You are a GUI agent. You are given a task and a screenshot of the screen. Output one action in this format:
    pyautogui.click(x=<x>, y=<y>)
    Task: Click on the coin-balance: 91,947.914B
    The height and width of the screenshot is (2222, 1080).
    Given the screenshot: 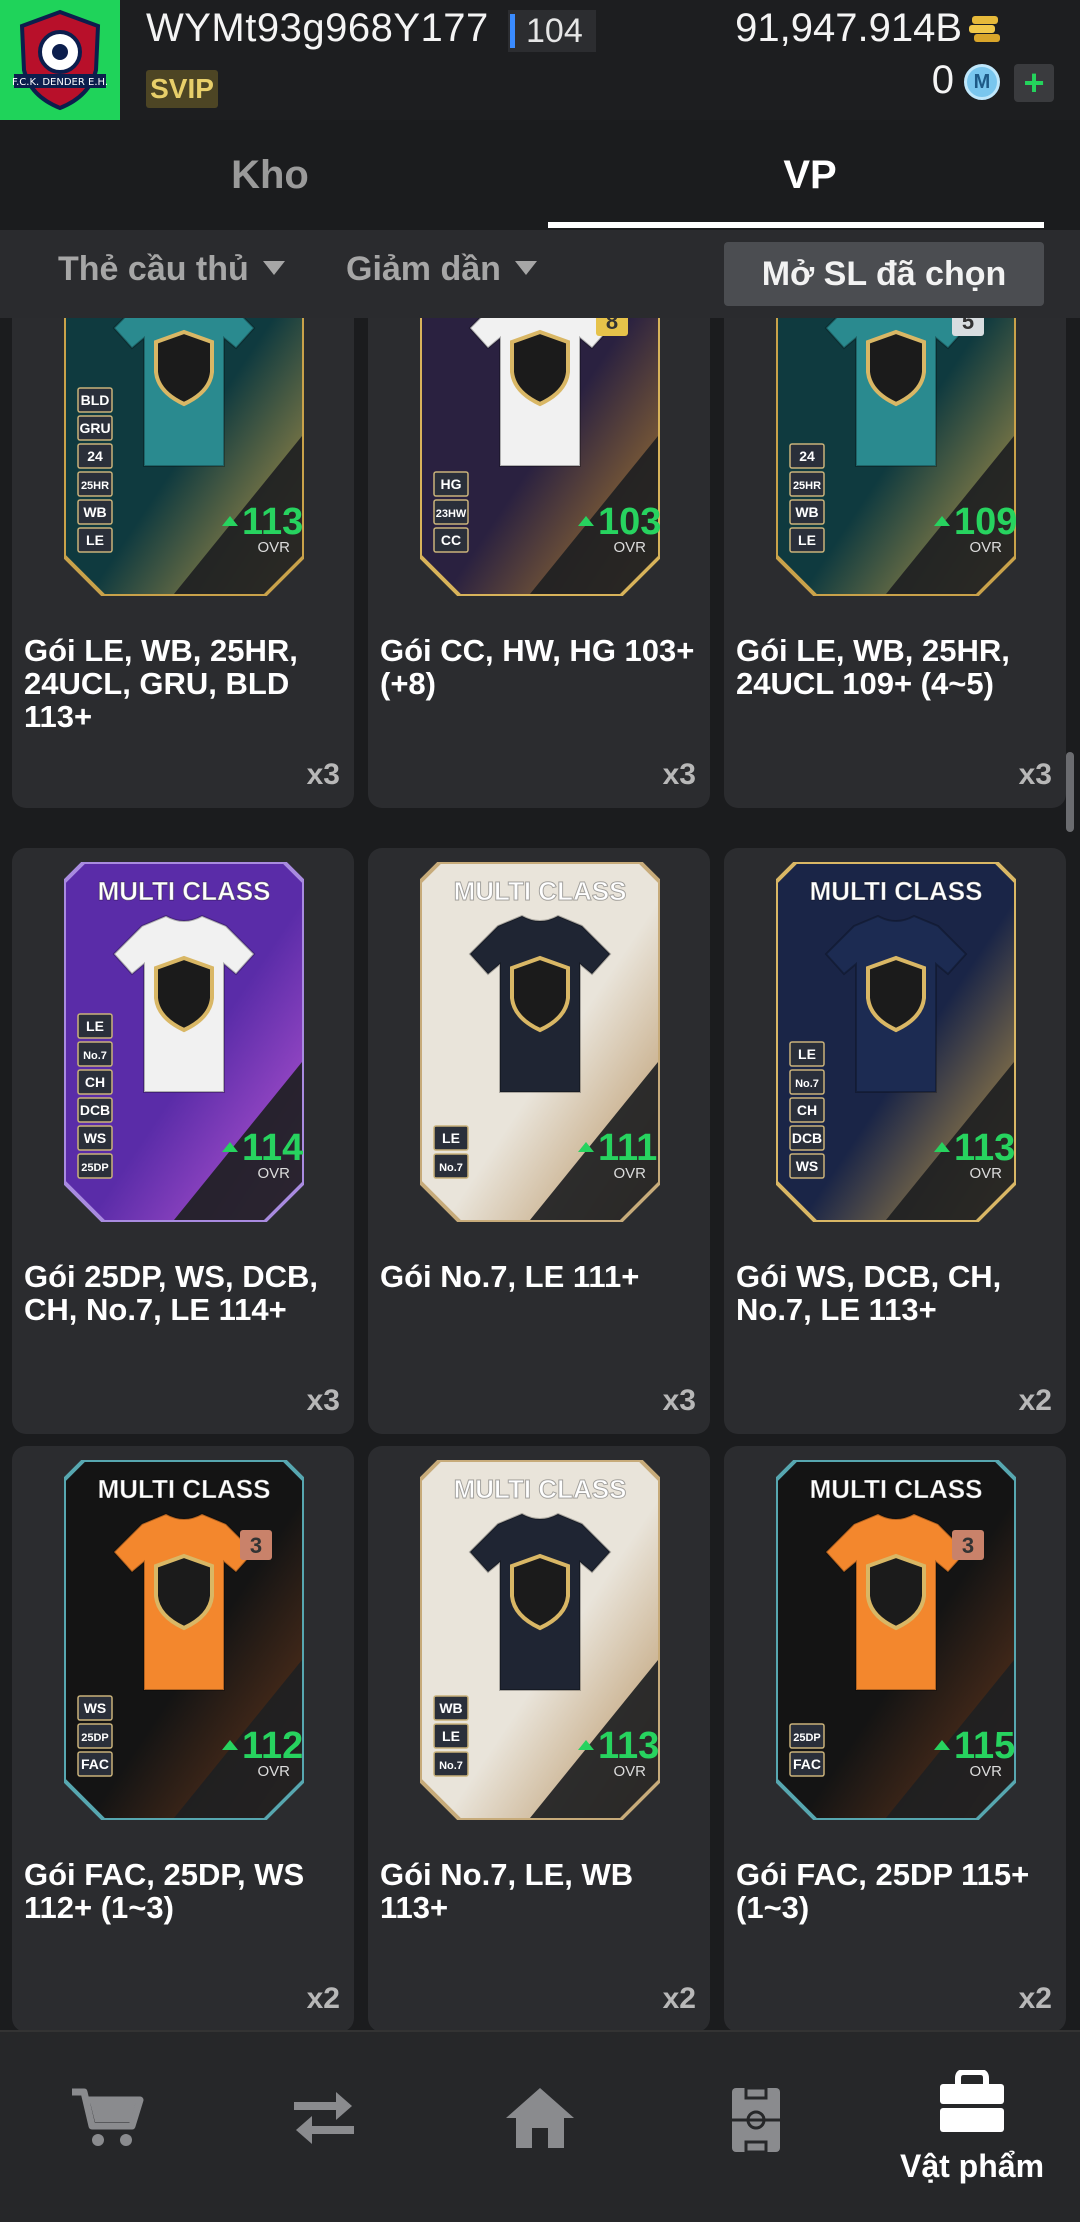 What is the action you would take?
    pyautogui.click(x=848, y=28)
    